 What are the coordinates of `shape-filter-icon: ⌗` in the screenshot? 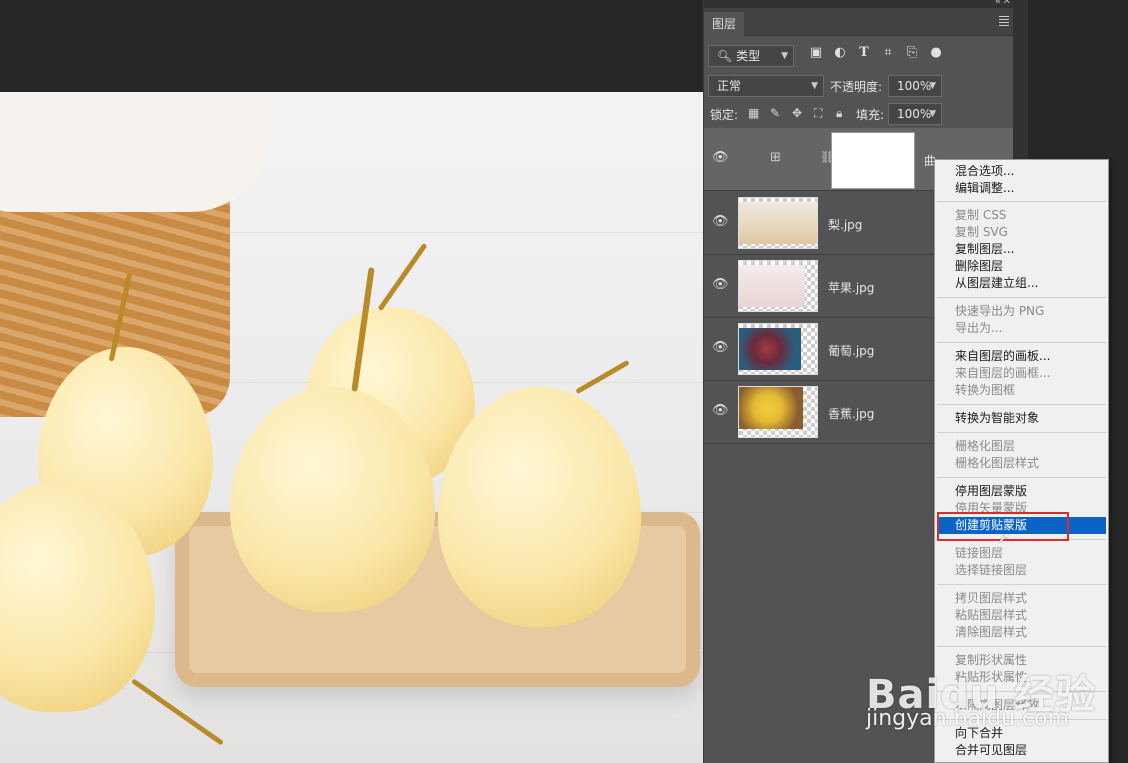 It's located at (888, 53).